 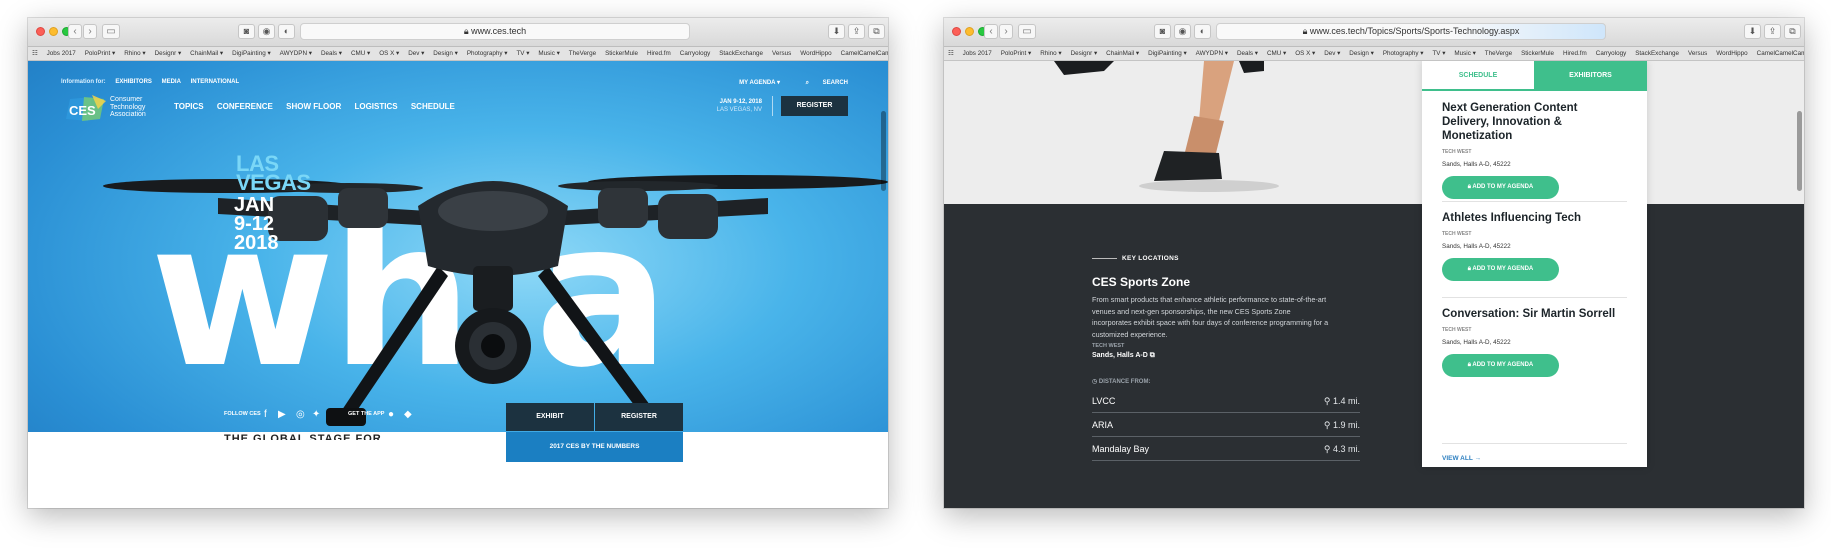 I want to click on exhibitors-link: EXHIBITORS, so click(x=133, y=82).